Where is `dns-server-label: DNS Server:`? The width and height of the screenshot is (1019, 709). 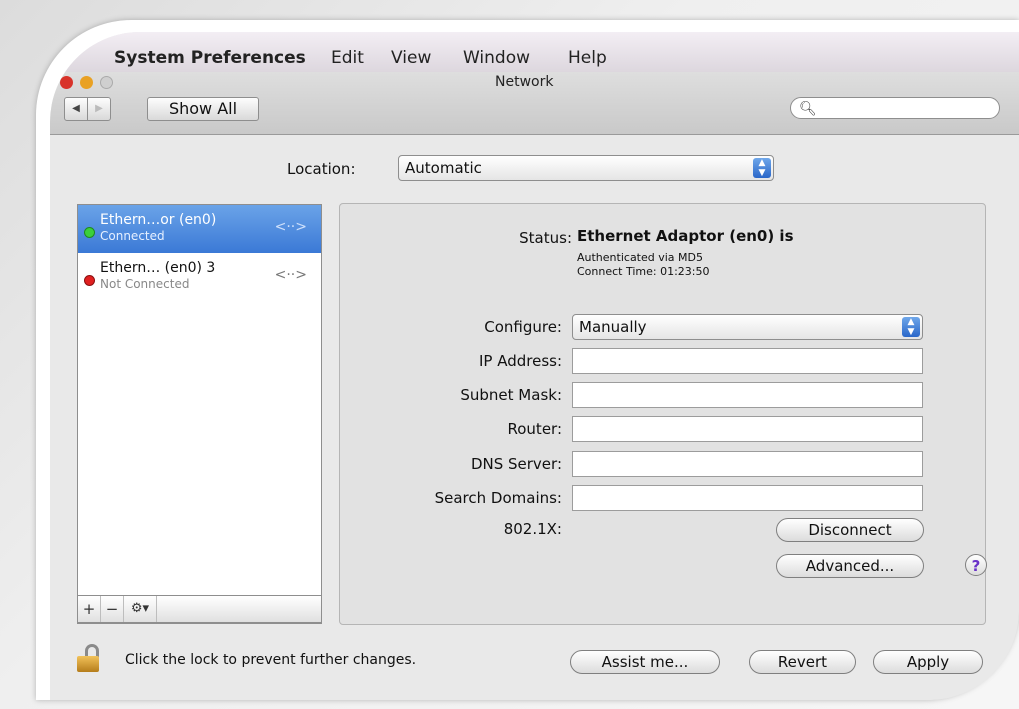
dns-server-label: DNS Server: is located at coordinates (516, 464).